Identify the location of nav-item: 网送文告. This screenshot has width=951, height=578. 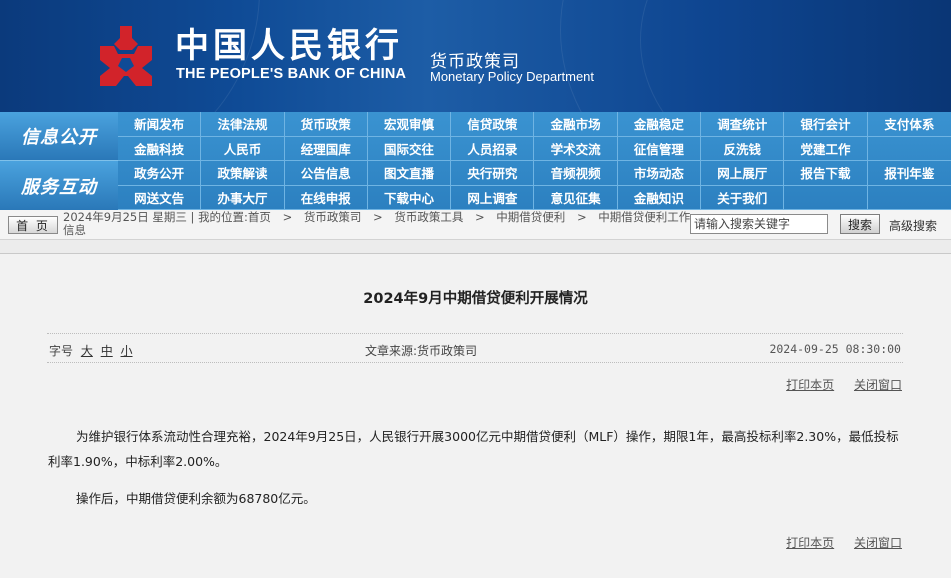
(160, 197).